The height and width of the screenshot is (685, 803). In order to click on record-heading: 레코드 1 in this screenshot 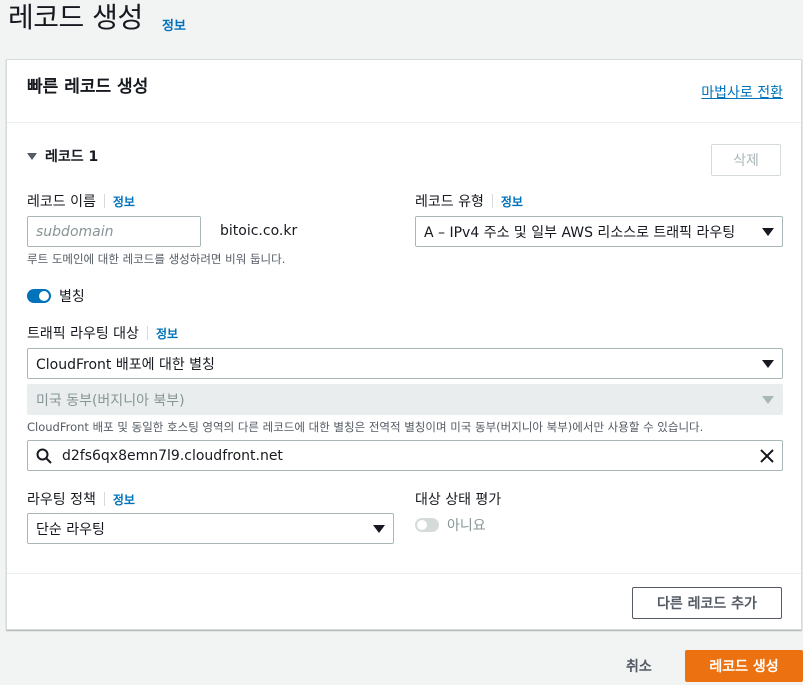, I will do `click(72, 157)`.